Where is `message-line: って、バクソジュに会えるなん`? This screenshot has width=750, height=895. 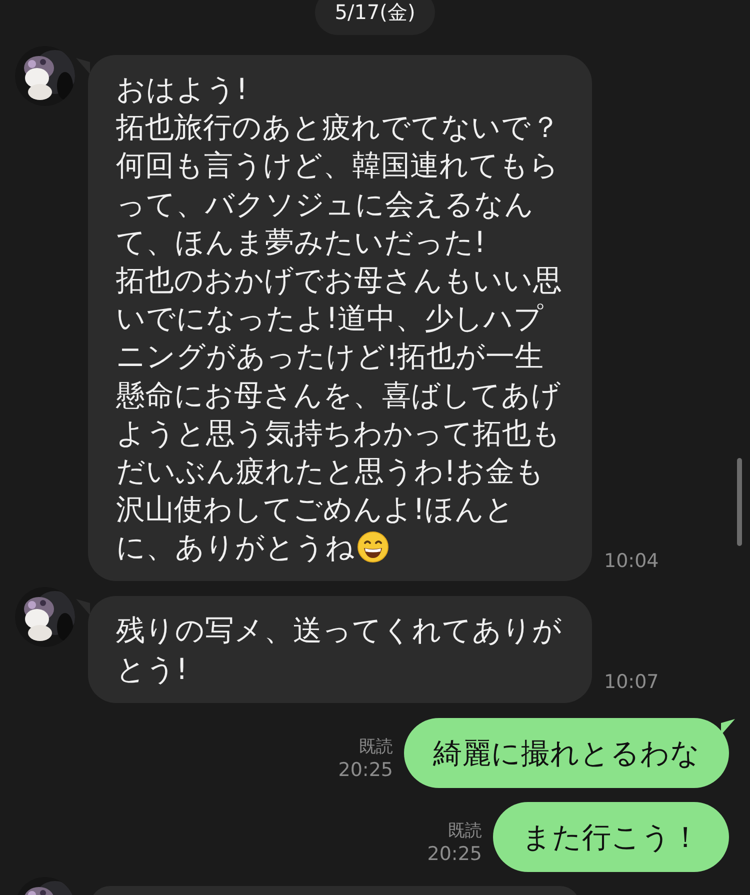
message-line: って、バクソジュに会えるなん is located at coordinates (325, 204).